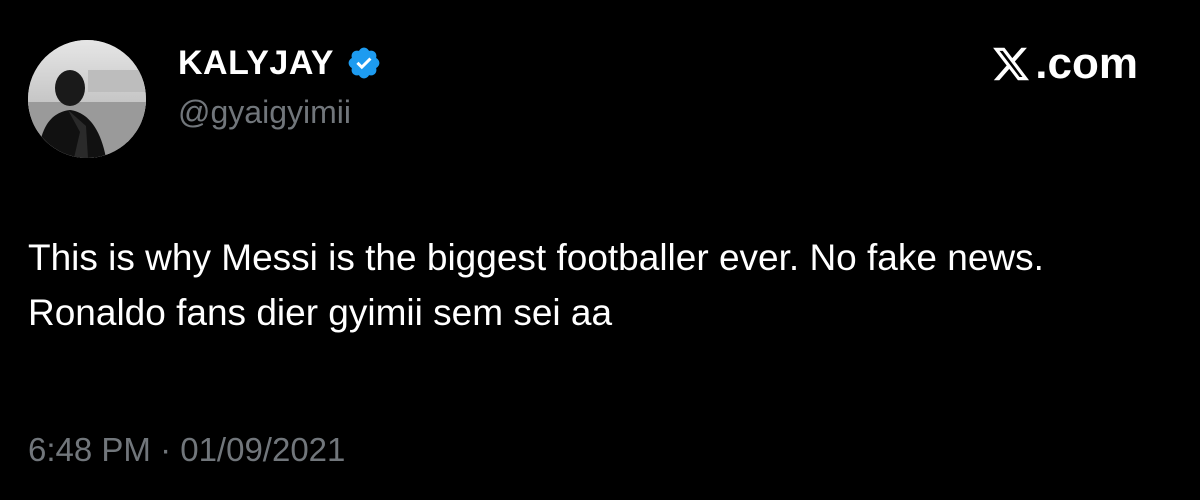  I want to click on author-handle: @gyaigyimii, so click(264, 112).